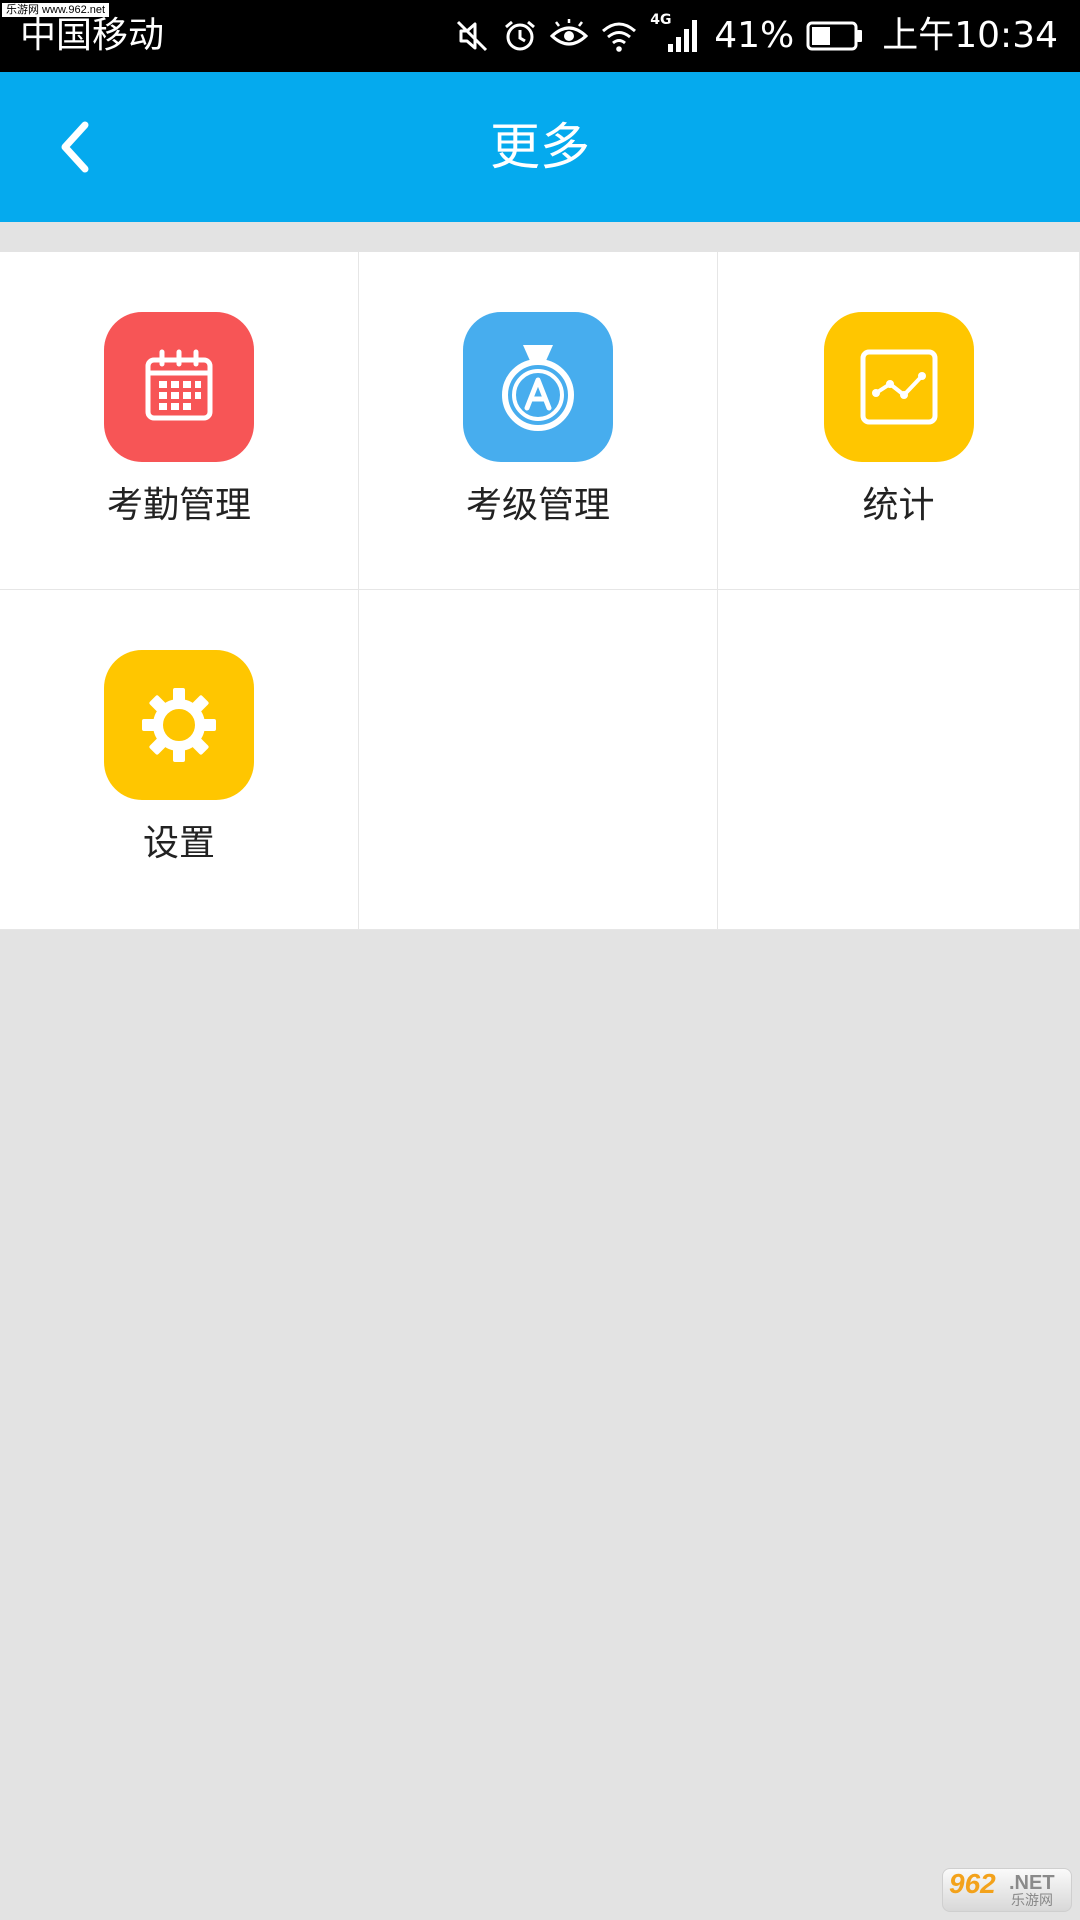 This screenshot has width=1080, height=1920. Describe the element at coordinates (537, 505) in the screenshot. I see `menu-item-label: 考级管理` at that location.